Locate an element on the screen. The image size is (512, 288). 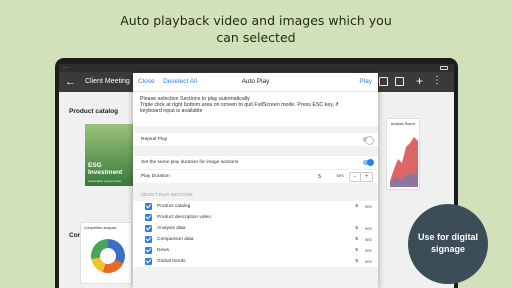
status-bar: ⋯ is located at coordinates (256, 68).